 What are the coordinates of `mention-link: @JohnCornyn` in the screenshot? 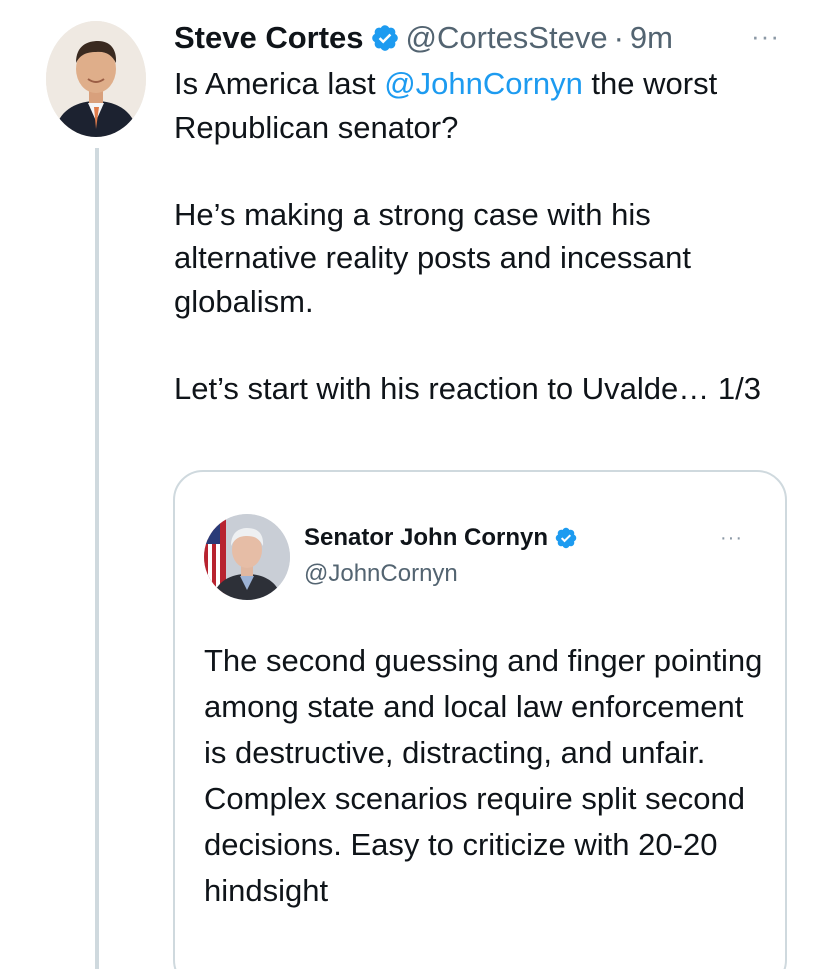 It's located at (483, 83).